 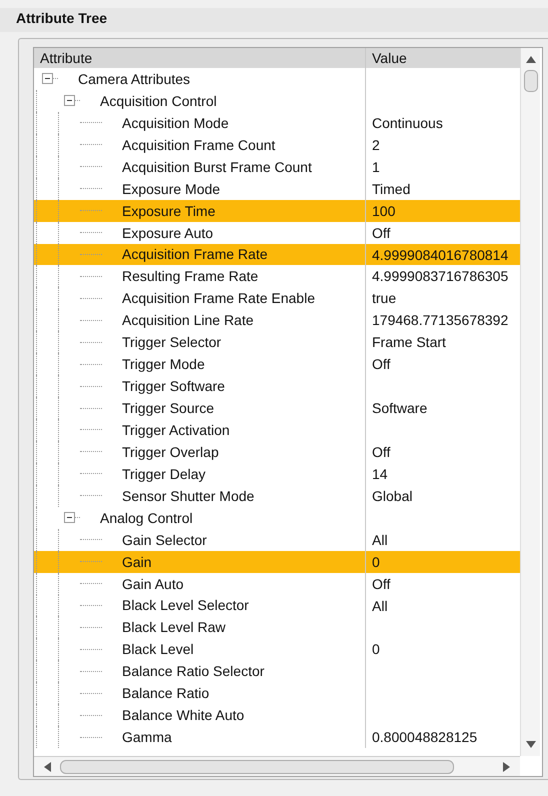 What do you see at coordinates (277, 123) in the screenshot?
I see `tree-row: Acquisition Mode Continuous` at bounding box center [277, 123].